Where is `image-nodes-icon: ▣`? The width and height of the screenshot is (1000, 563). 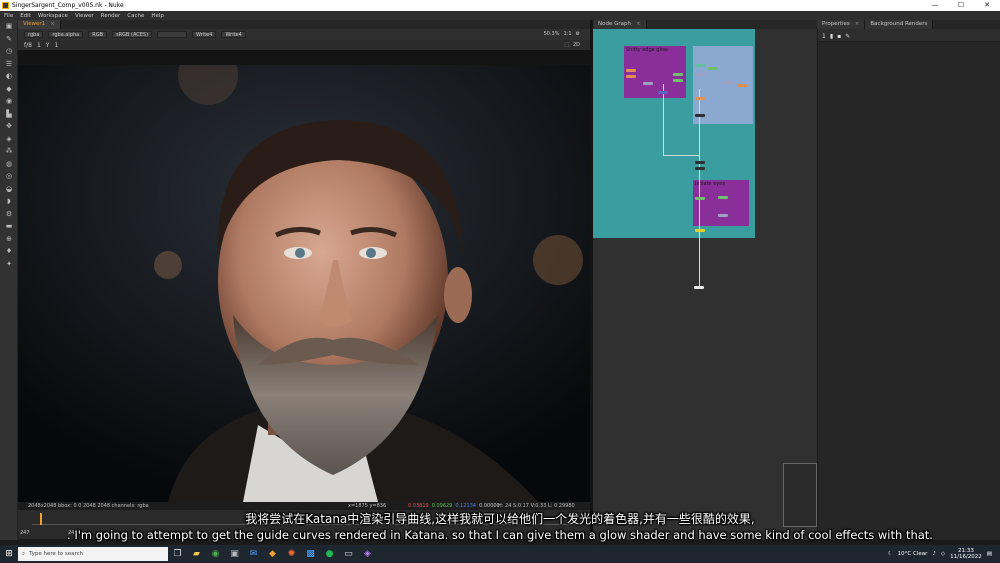 image-nodes-icon: ▣ is located at coordinates (9, 26).